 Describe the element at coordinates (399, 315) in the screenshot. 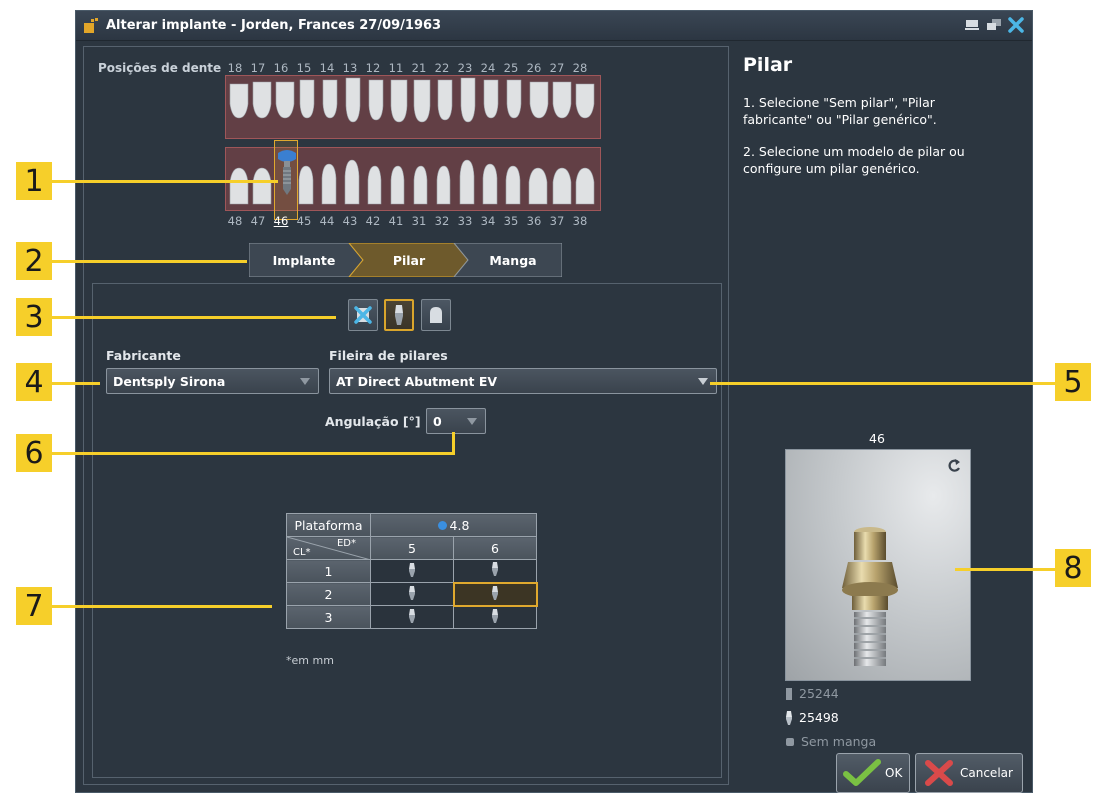

I see `manufacturer-abutment-button` at that location.